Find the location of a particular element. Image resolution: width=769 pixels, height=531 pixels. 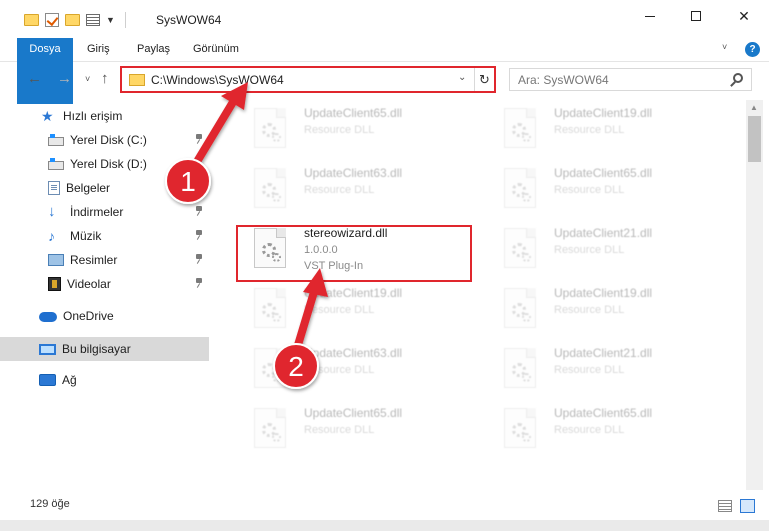

vertical-scrollbar: ▲ is located at coordinates (754, 295).